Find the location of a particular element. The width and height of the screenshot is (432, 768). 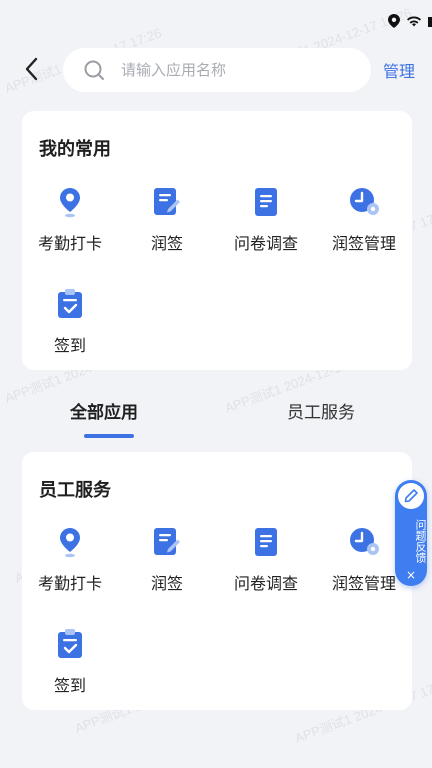

chevron-left-icon is located at coordinates (31, 69).